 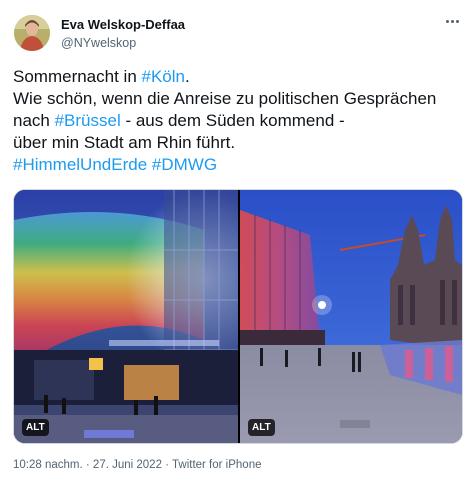 I want to click on tweet-time: 10:28 nachm., so click(x=48, y=465).